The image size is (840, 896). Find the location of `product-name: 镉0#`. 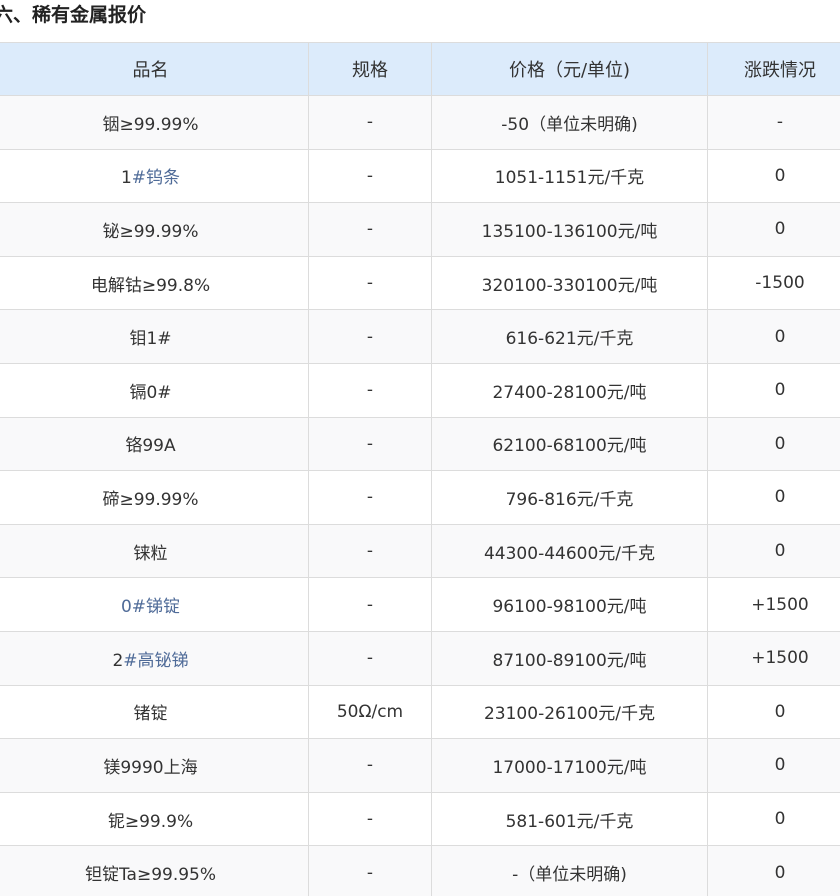

product-name: 镉0# is located at coordinates (150, 392).